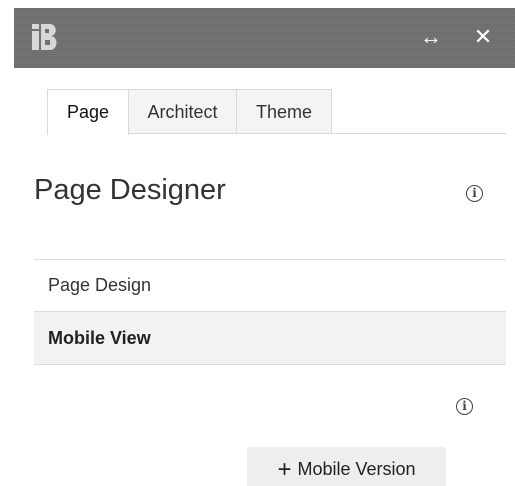  Describe the element at coordinates (356, 469) in the screenshot. I see `add-mobile-version-label: Mobile Version` at that location.